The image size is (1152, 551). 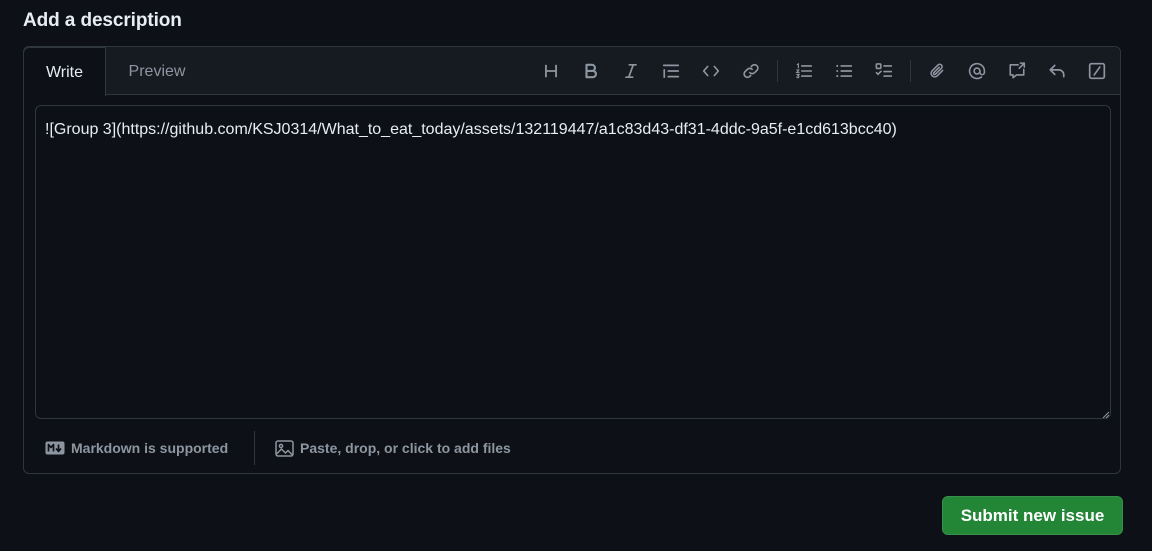 I want to click on submit-new-issue-button: Submit new issue, so click(x=1032, y=515).